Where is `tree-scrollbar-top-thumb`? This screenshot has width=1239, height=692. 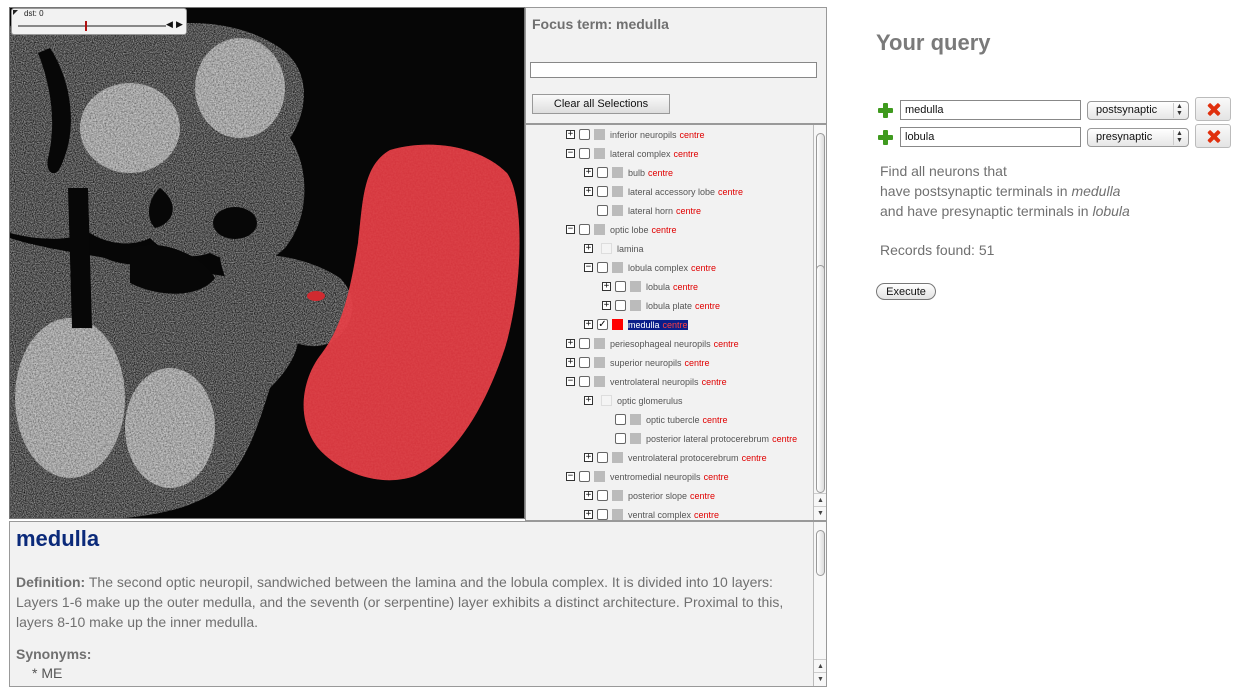
tree-scrollbar-top-thumb is located at coordinates (820, 203).